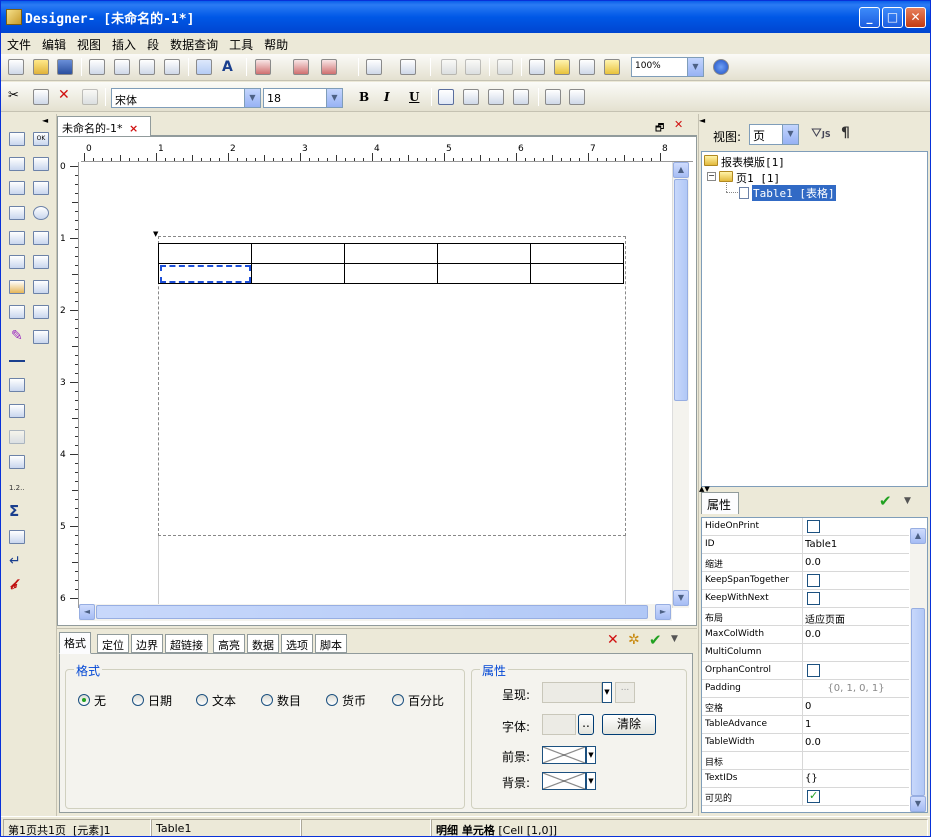  What do you see at coordinates (805, 527) in the screenshot?
I see `property-row: HideOnPrint` at bounding box center [805, 527].